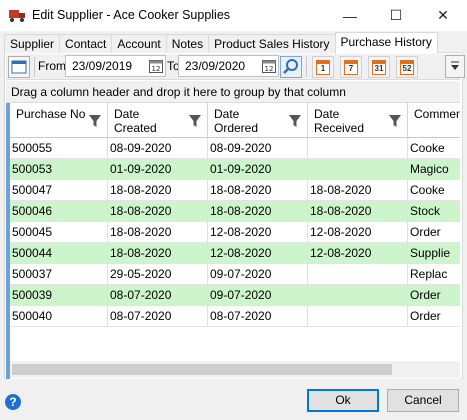  I want to click on chevron-down-icon, so click(455, 65).